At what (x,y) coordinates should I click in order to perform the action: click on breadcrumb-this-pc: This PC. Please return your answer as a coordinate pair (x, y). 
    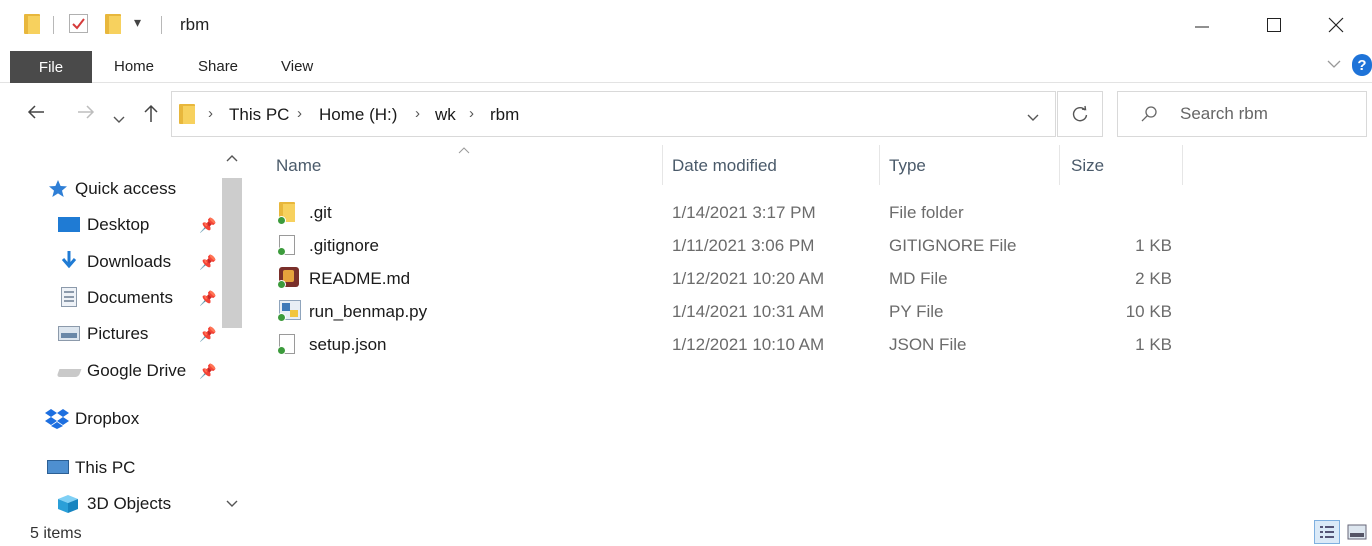
    Looking at the image, I should click on (259, 115).